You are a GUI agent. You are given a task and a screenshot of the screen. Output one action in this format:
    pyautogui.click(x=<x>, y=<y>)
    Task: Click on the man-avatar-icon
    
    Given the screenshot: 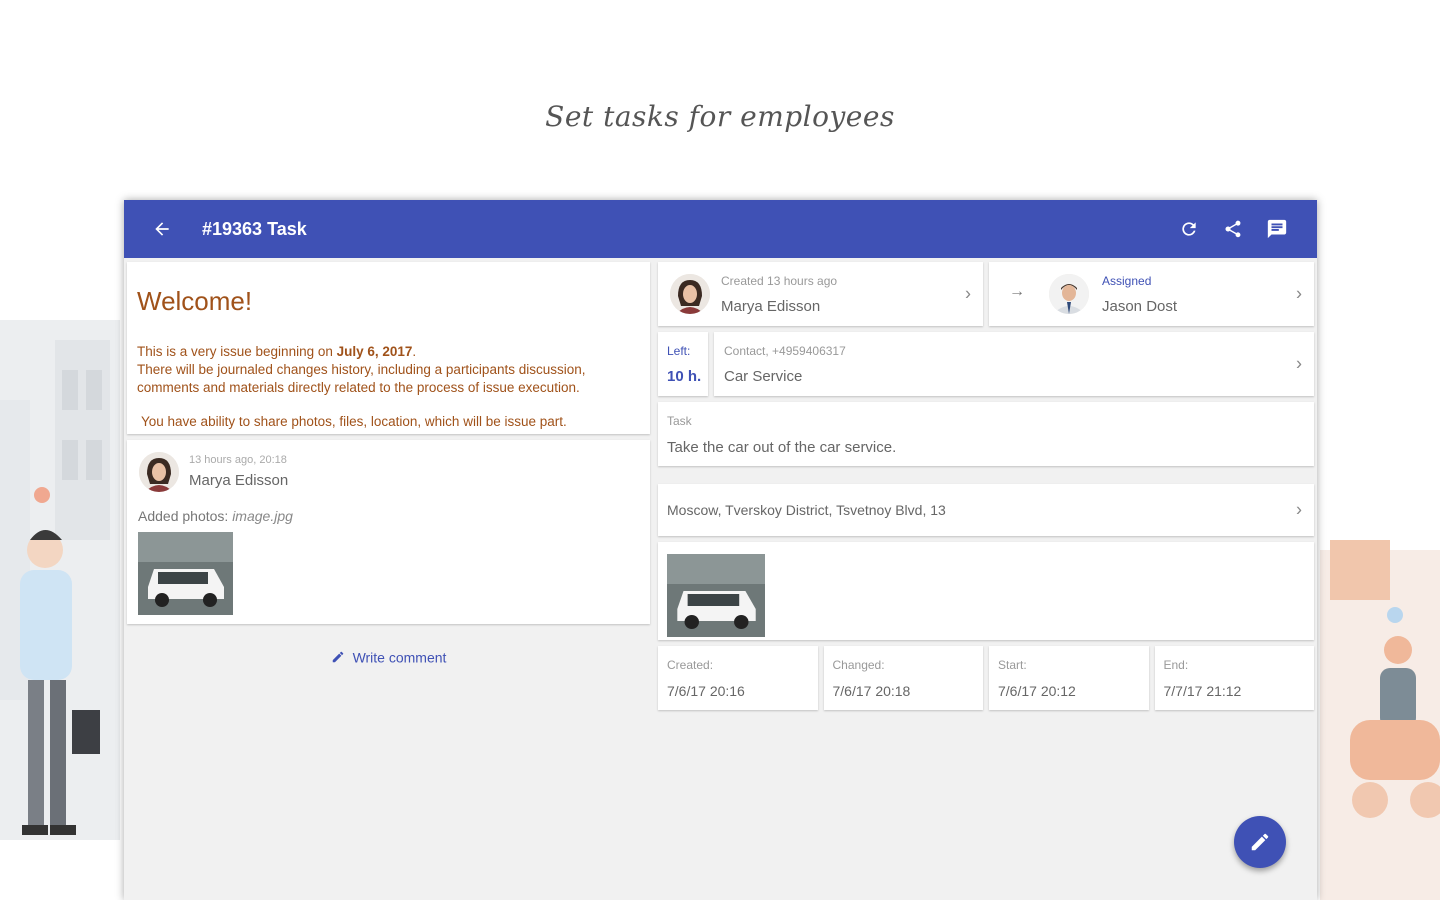 What is the action you would take?
    pyautogui.click(x=1069, y=294)
    